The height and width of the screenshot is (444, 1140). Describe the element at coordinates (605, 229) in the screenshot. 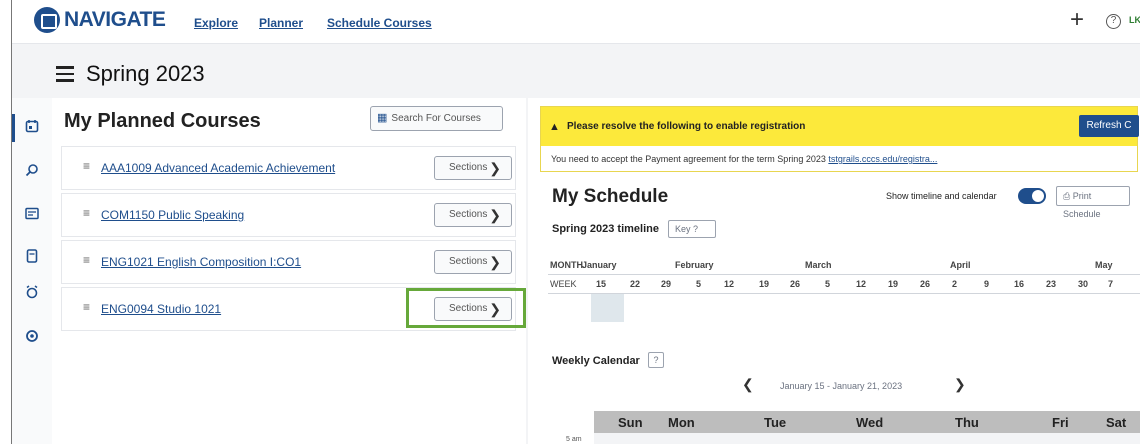

I see `timeline-title: Spring 2023 timeline` at that location.